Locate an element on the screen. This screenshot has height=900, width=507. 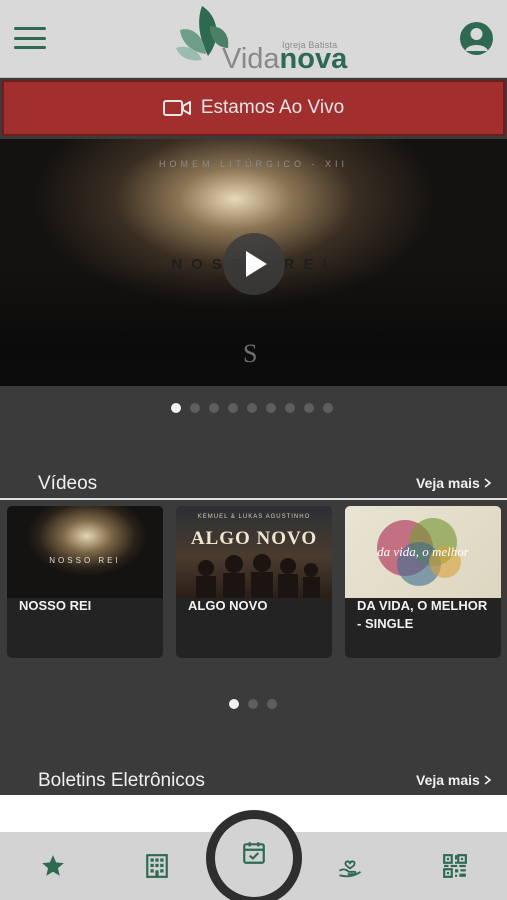
live-now-button: Estamos Ao Vivo is located at coordinates (253, 108).